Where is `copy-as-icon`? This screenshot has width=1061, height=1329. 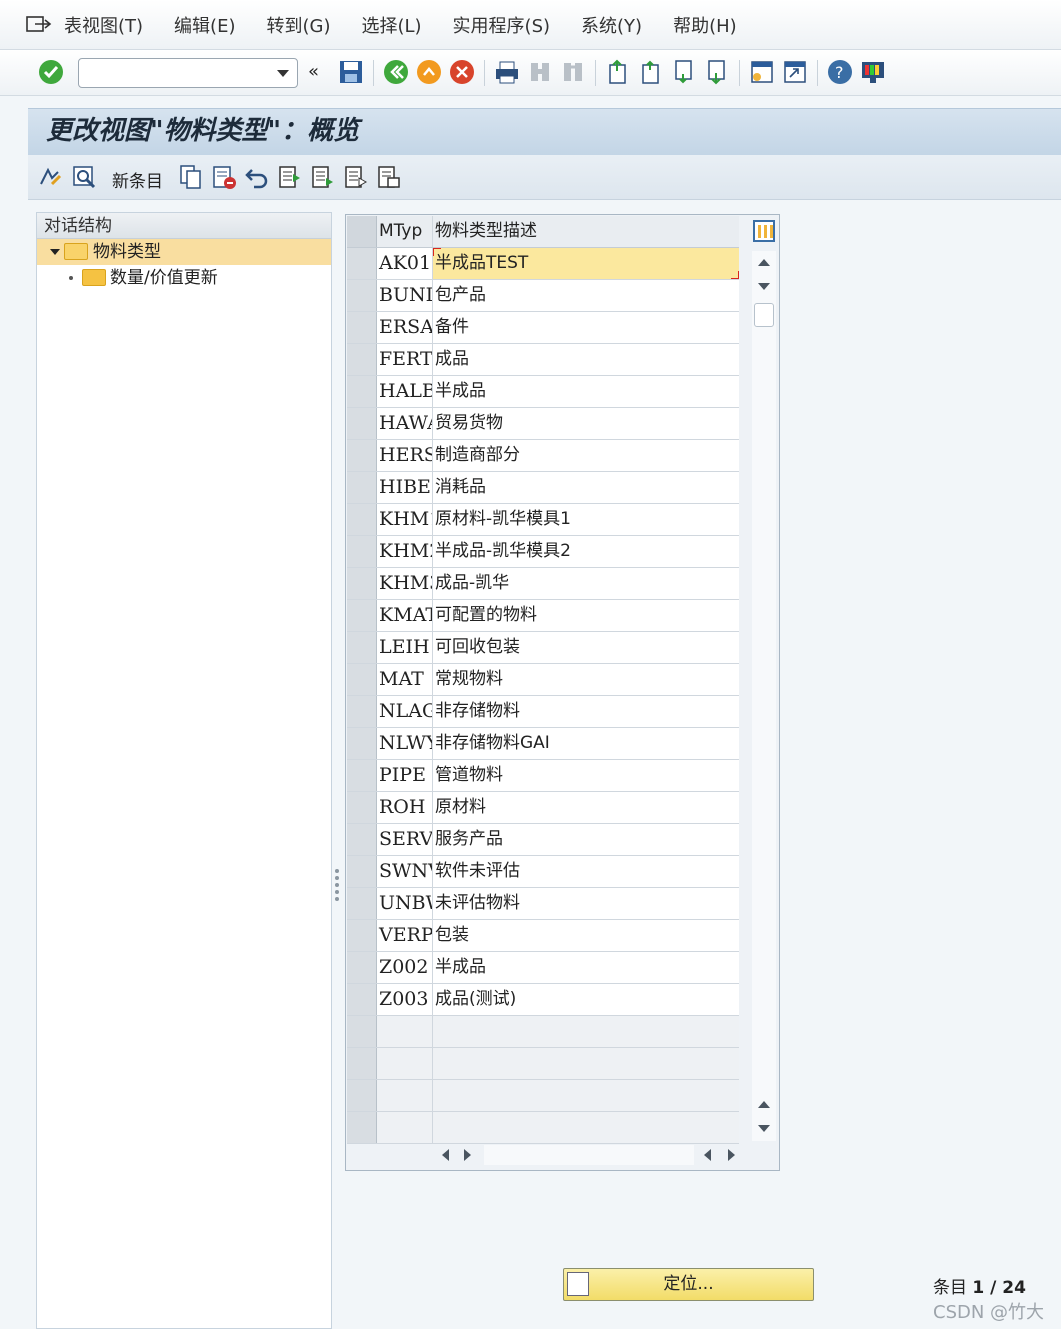 copy-as-icon is located at coordinates (191, 177).